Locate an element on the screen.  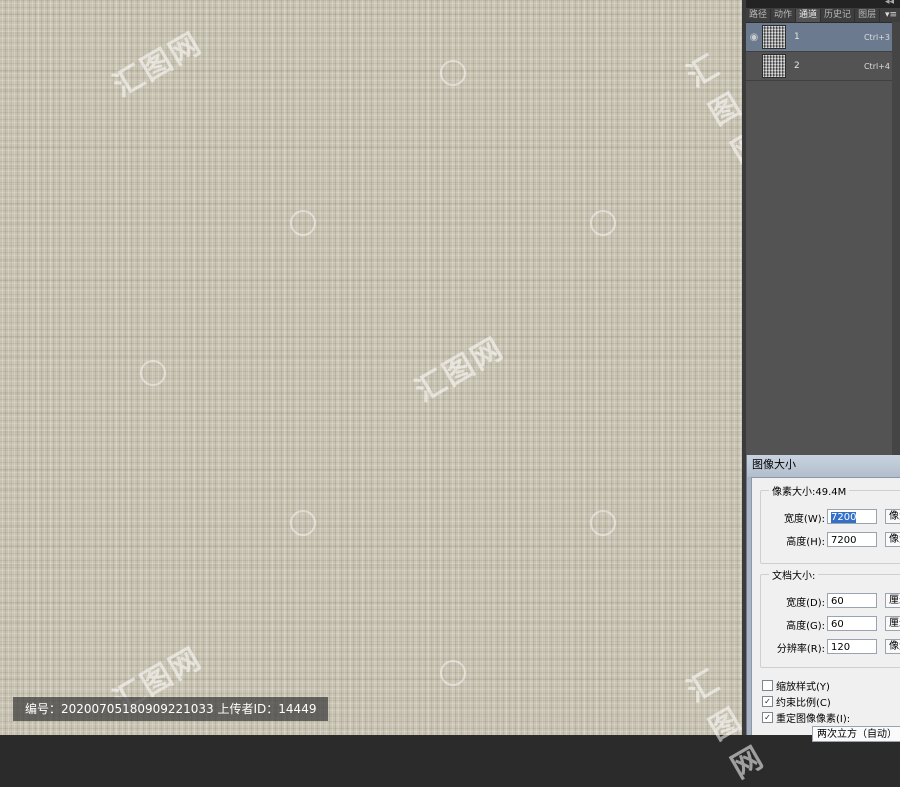
pixel-height-row: 高度(H): is located at coordinates (793, 540).